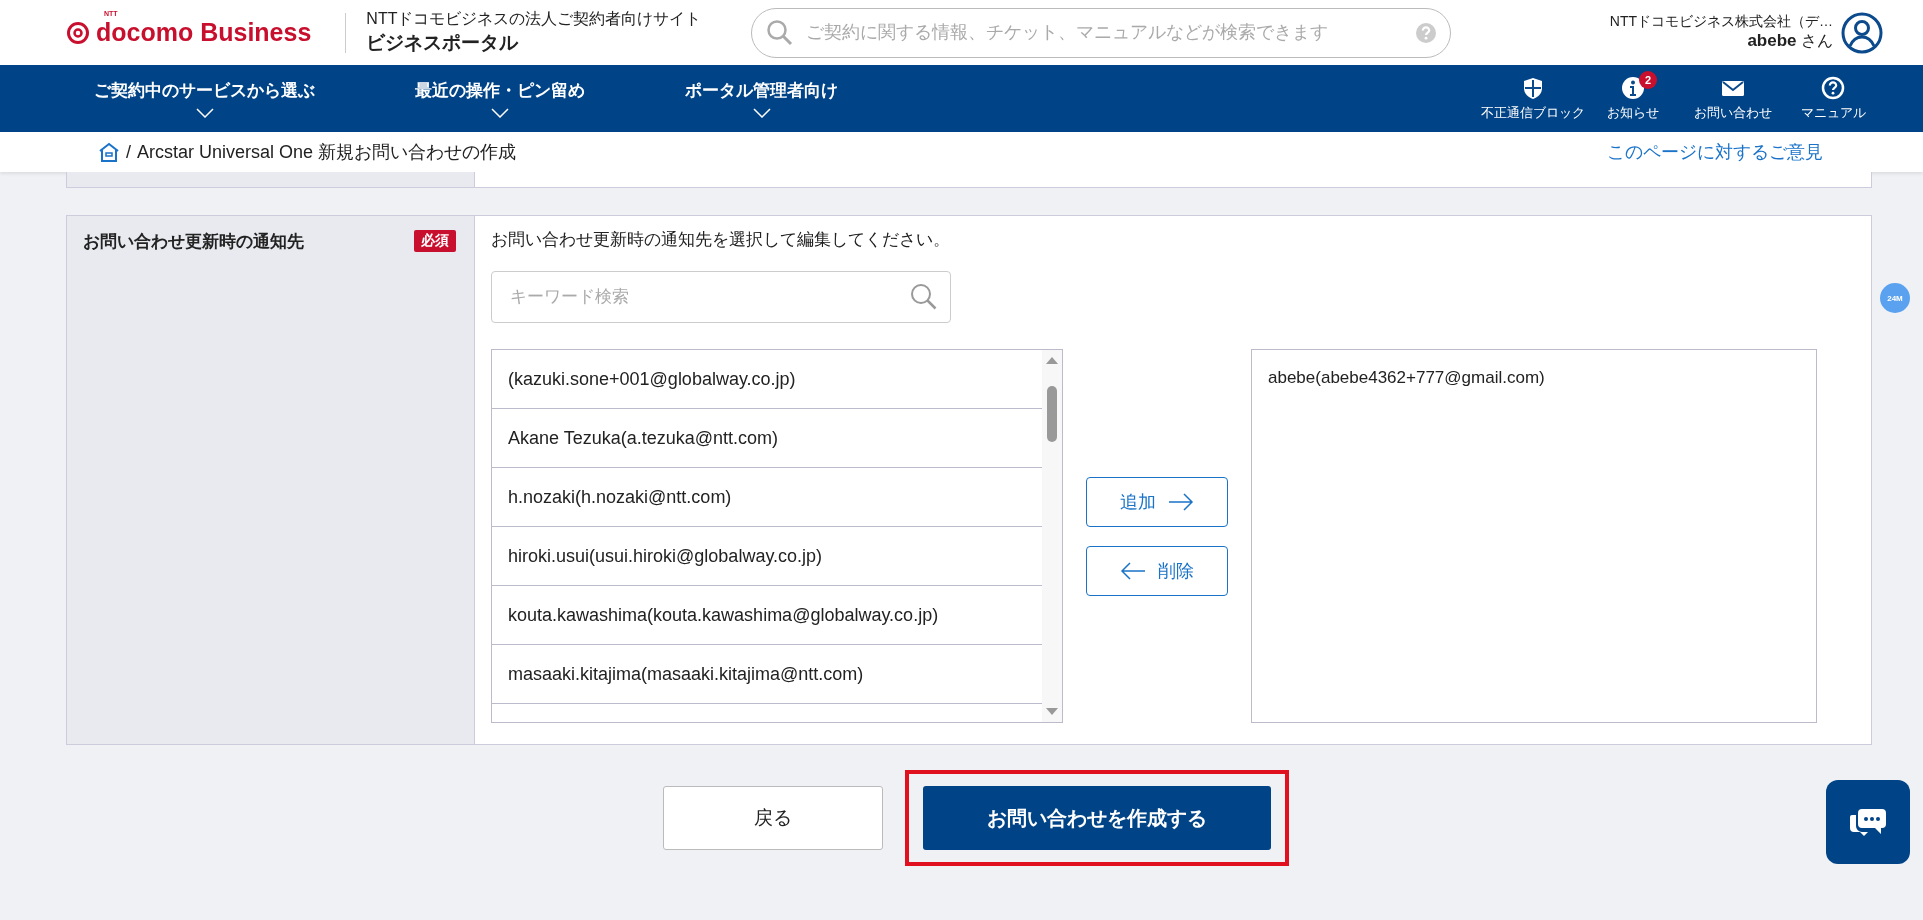 The height and width of the screenshot is (920, 1923). I want to click on logo-text: docomo Business, so click(204, 32).